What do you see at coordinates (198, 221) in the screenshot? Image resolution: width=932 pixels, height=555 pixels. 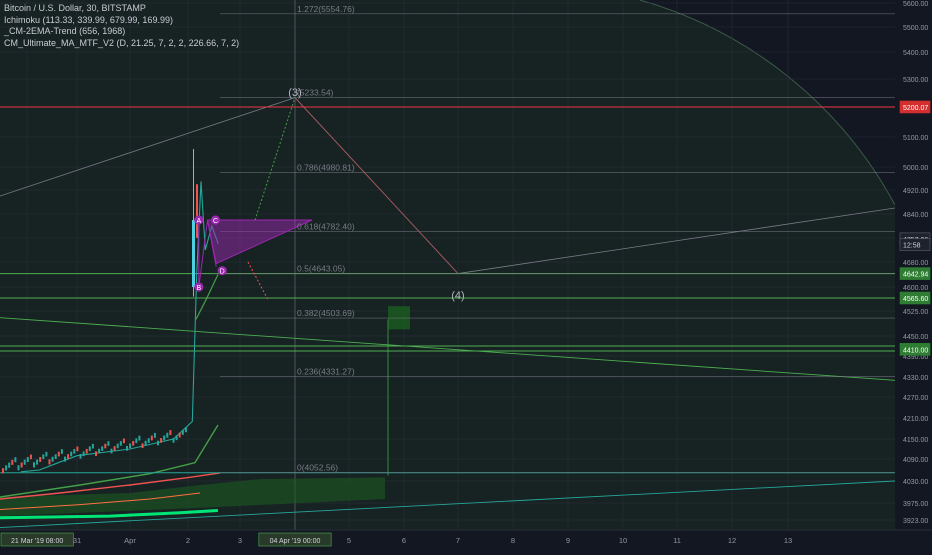 I see `pattern-point-label-a: A` at bounding box center [198, 221].